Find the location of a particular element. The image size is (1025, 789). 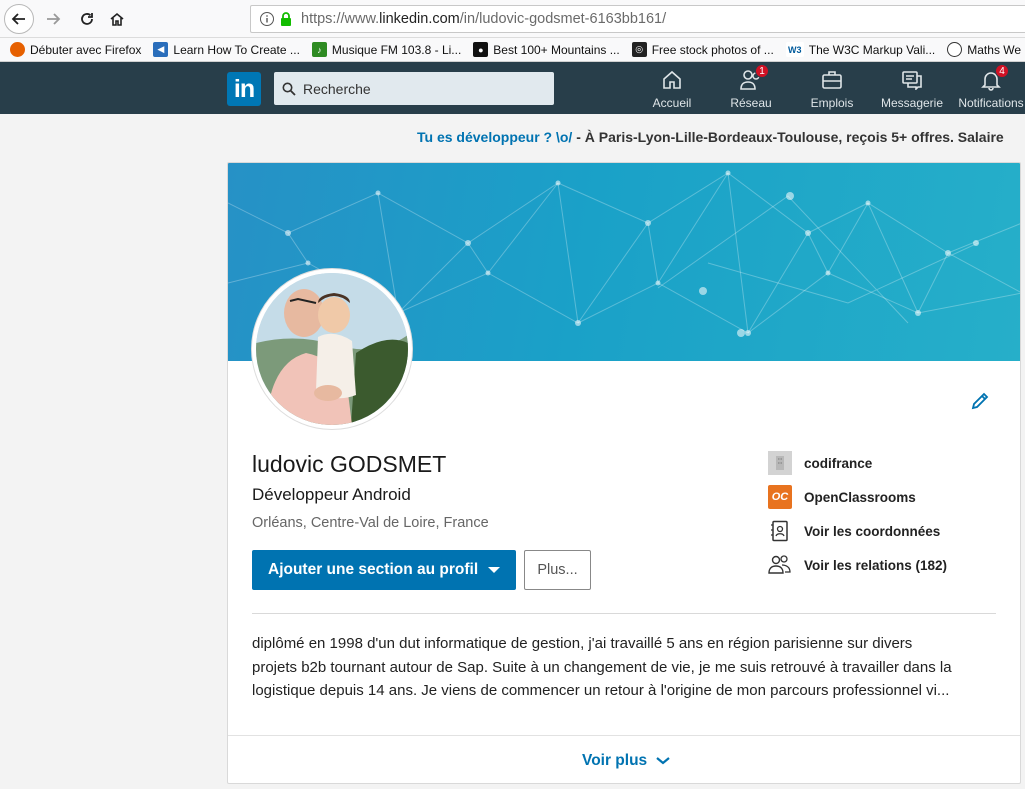

profile-name: ludovic GODSMET is located at coordinates (349, 464).